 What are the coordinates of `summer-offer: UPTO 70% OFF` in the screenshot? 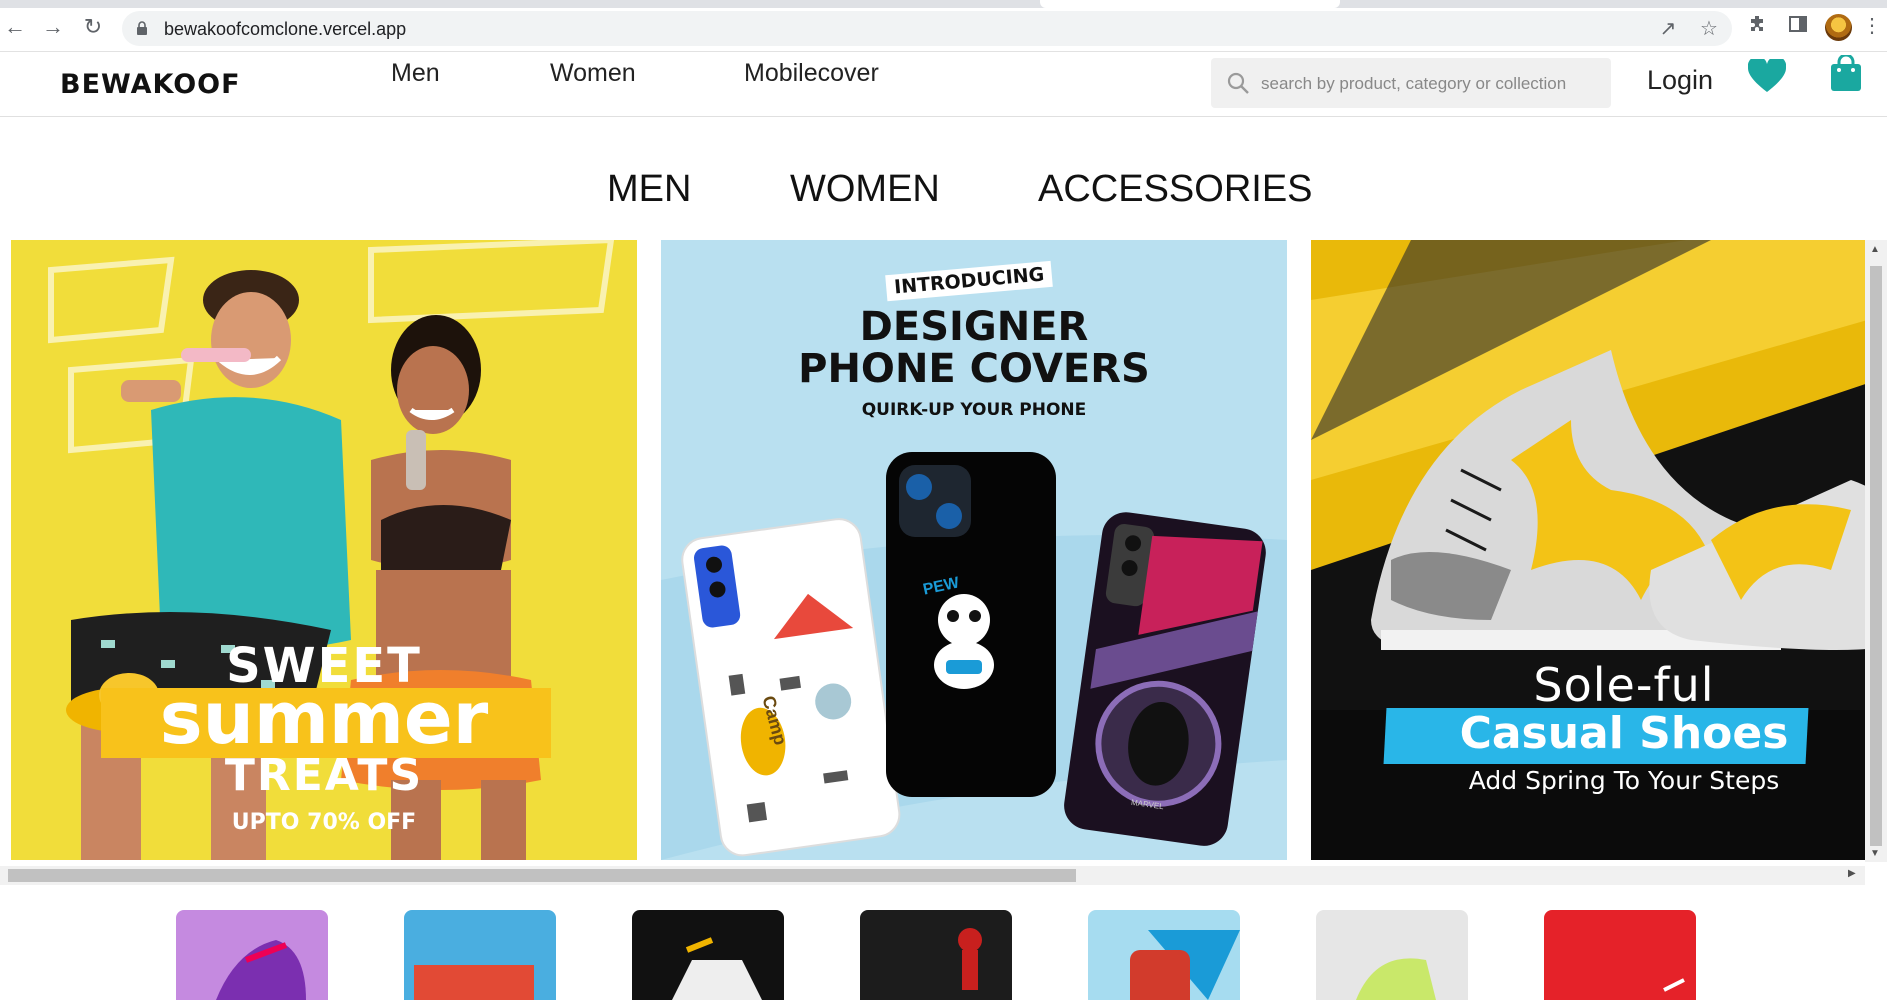 It's located at (324, 822).